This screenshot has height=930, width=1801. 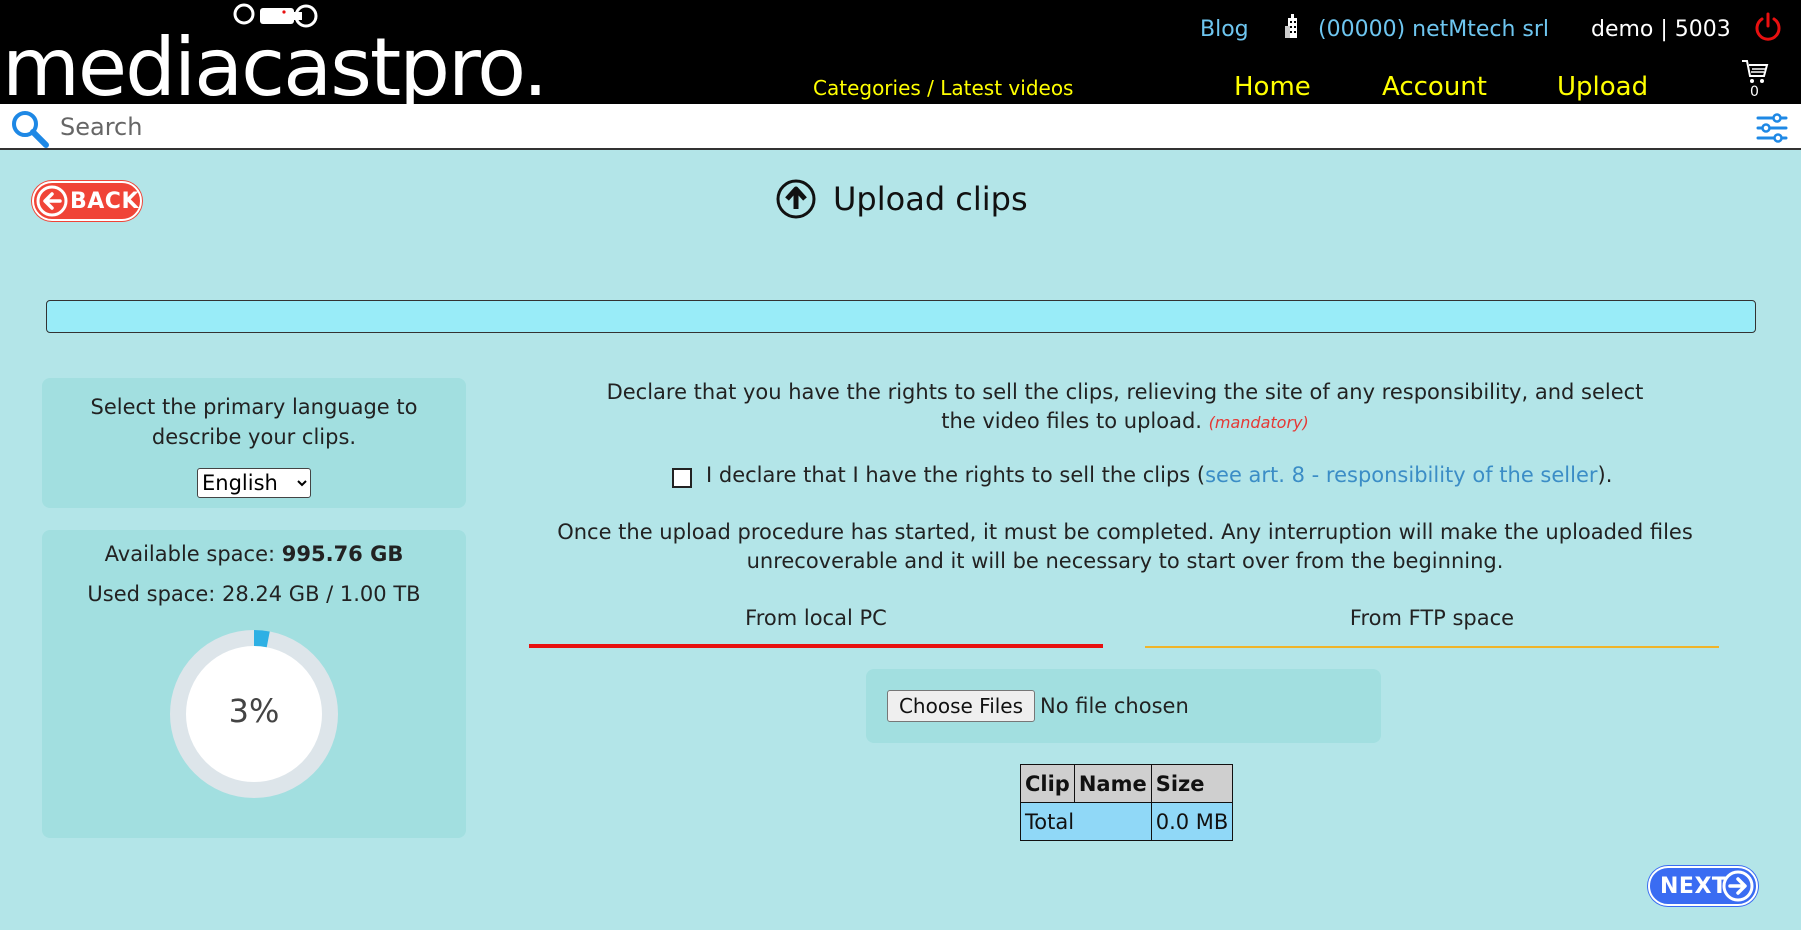 What do you see at coordinates (193, 554) in the screenshot?
I see `available-space-label: Available space:` at bounding box center [193, 554].